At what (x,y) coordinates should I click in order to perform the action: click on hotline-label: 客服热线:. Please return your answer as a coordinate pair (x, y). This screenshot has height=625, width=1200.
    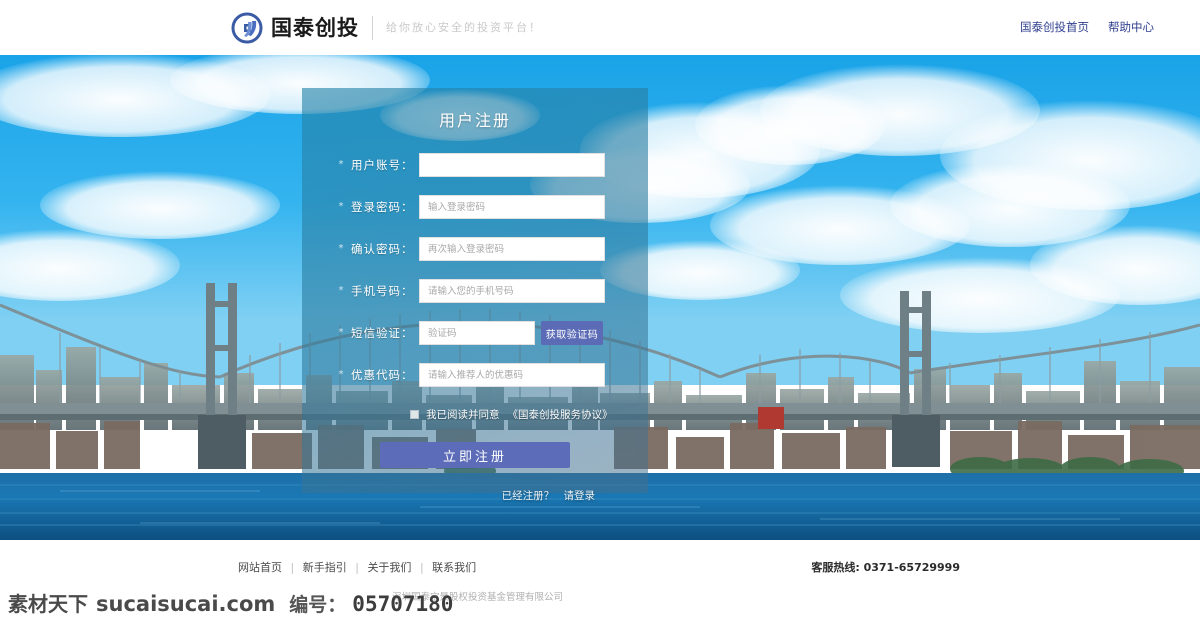
    Looking at the image, I should click on (835, 567).